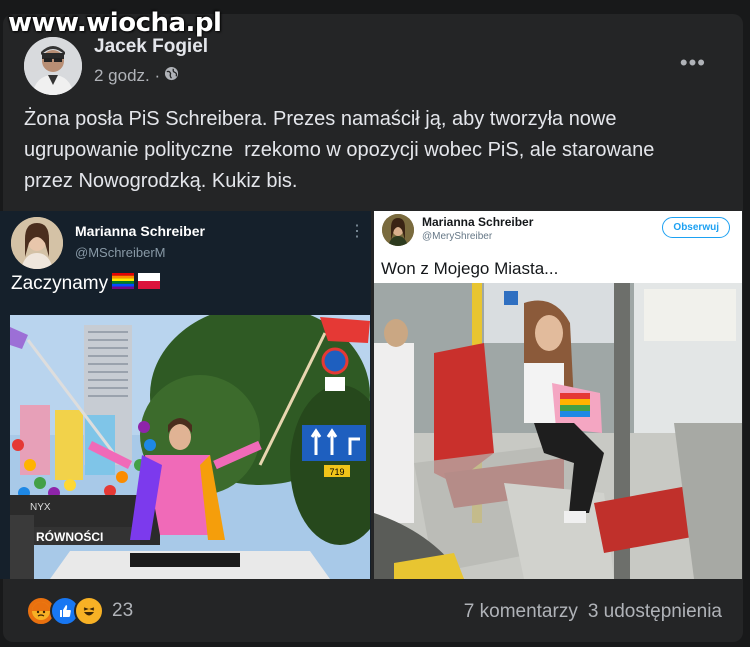 This screenshot has width=750, height=647. What do you see at coordinates (457, 236) in the screenshot?
I see `tweet-author-handle: @MeryShreiber` at bounding box center [457, 236].